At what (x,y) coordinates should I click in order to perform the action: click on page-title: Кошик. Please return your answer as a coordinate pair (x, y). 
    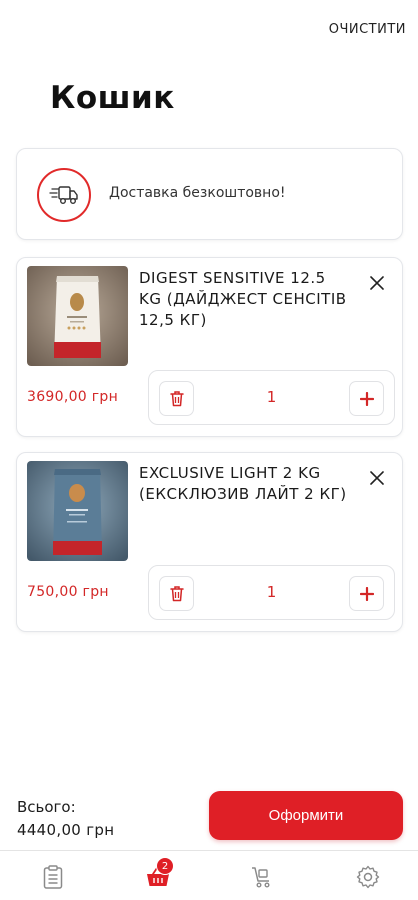
    Looking at the image, I should click on (112, 98).